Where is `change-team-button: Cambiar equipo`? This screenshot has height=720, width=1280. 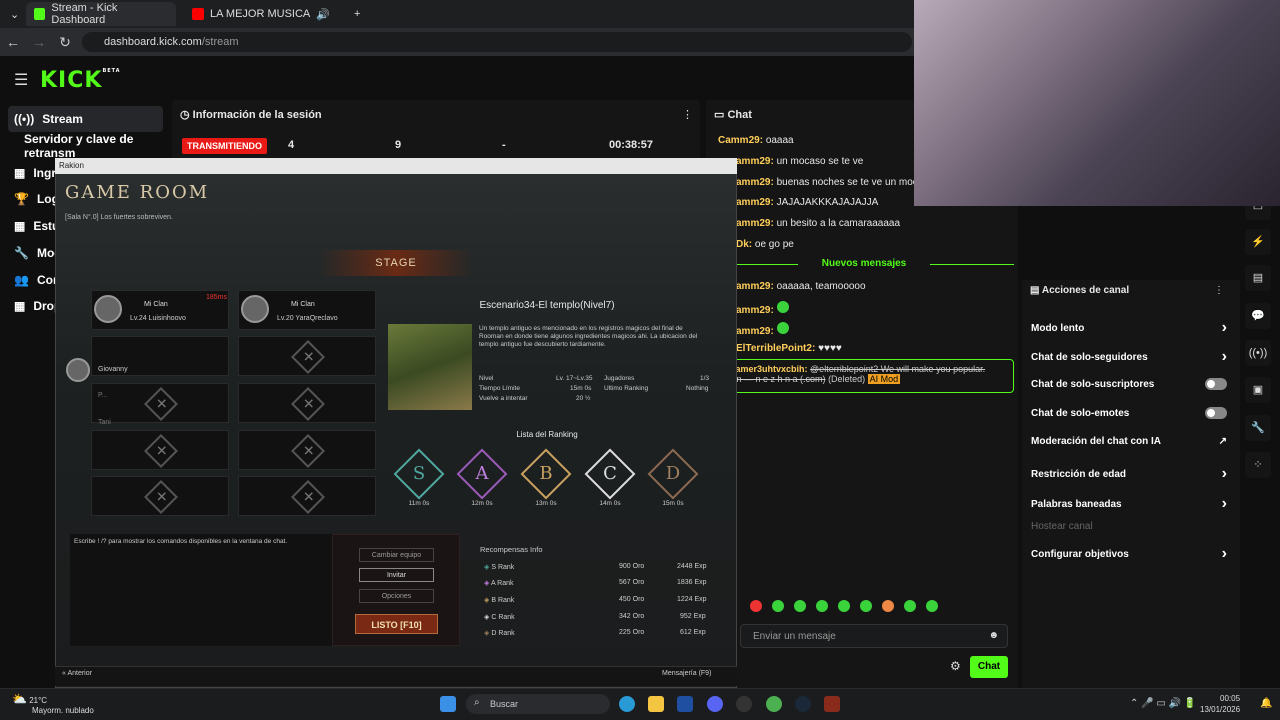
change-team-button: Cambiar equipo is located at coordinates (396, 555).